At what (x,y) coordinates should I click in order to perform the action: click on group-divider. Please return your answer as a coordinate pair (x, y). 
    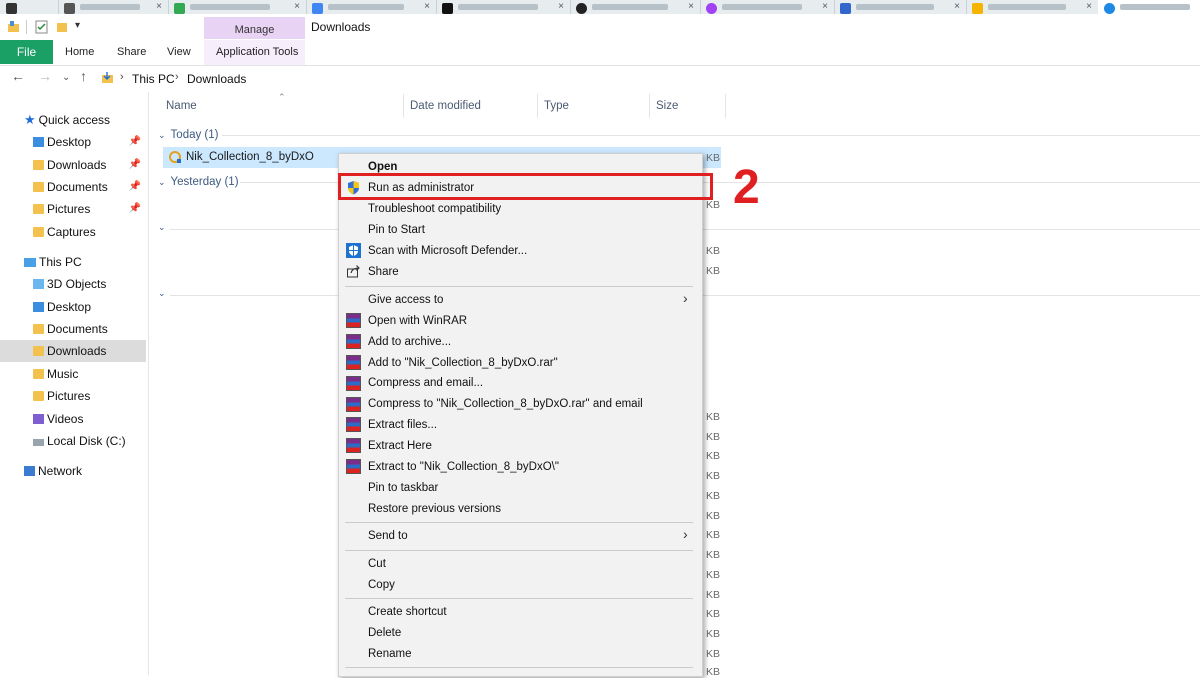
    Looking at the image, I should click on (711, 135).